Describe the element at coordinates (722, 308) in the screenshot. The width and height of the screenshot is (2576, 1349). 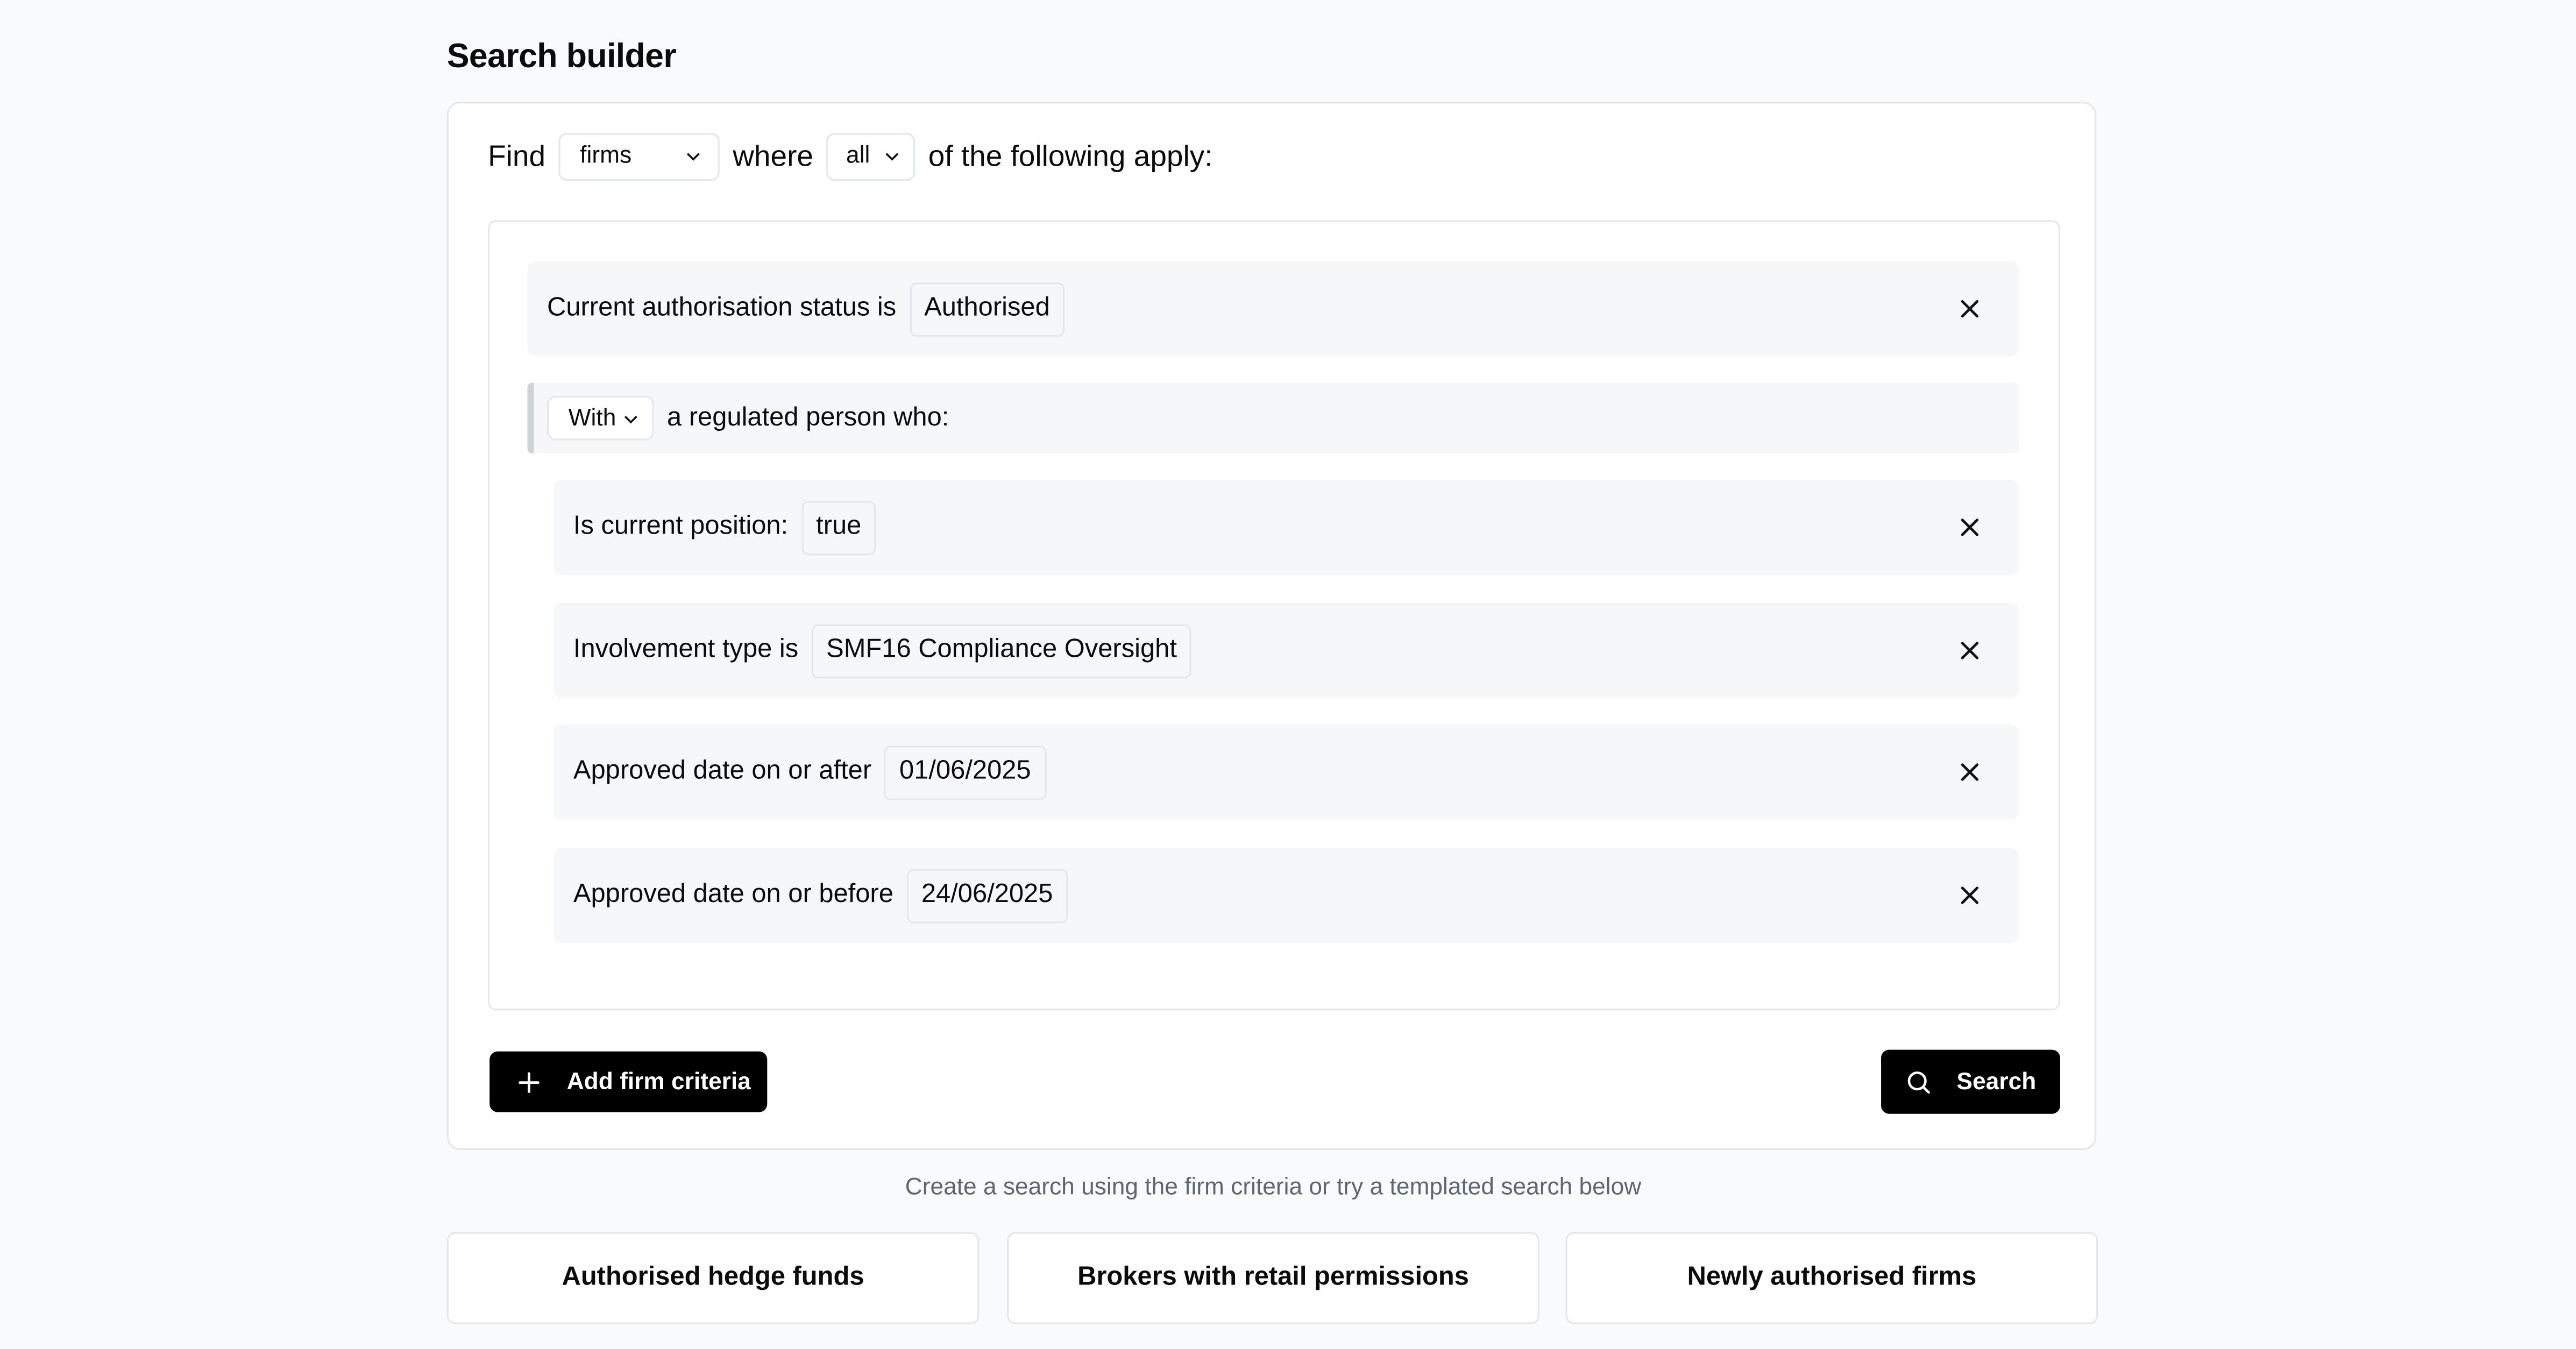
I see `criterion-label: Current authorisation status is` at that location.